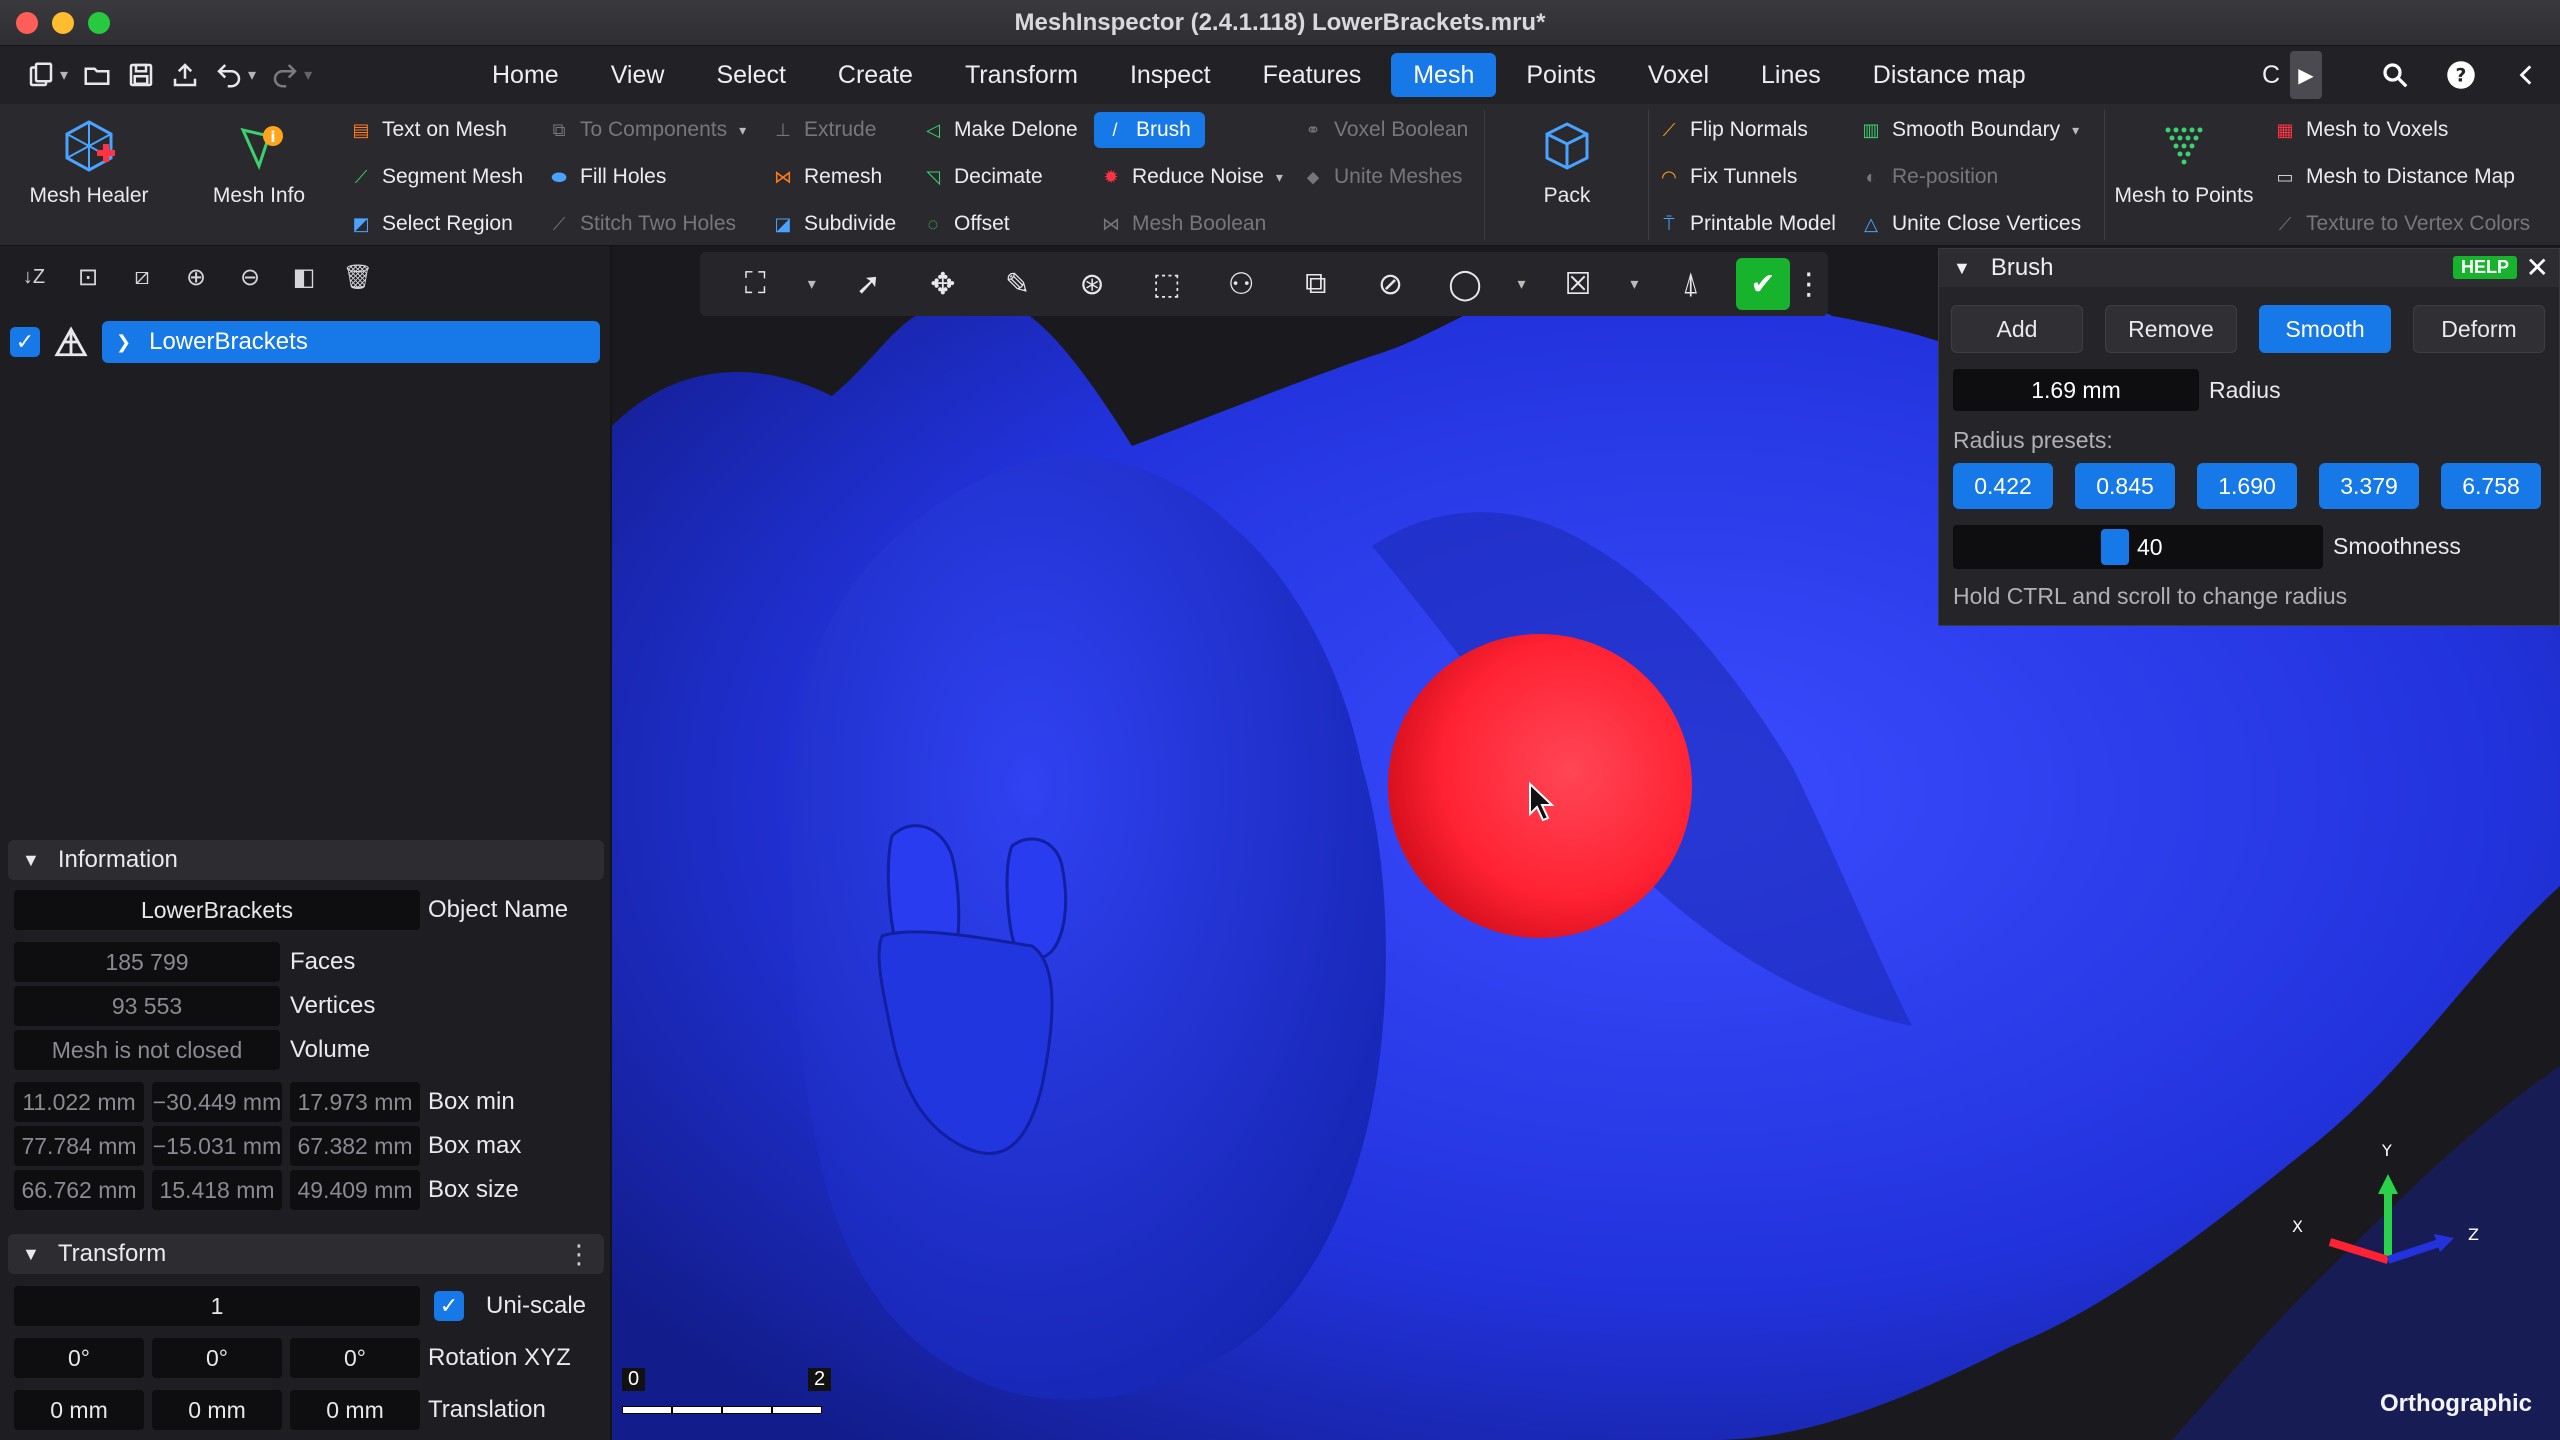 This screenshot has height=1440, width=2560. What do you see at coordinates (827, 177) in the screenshot?
I see `remesh-button: ⋈ Remesh` at bounding box center [827, 177].